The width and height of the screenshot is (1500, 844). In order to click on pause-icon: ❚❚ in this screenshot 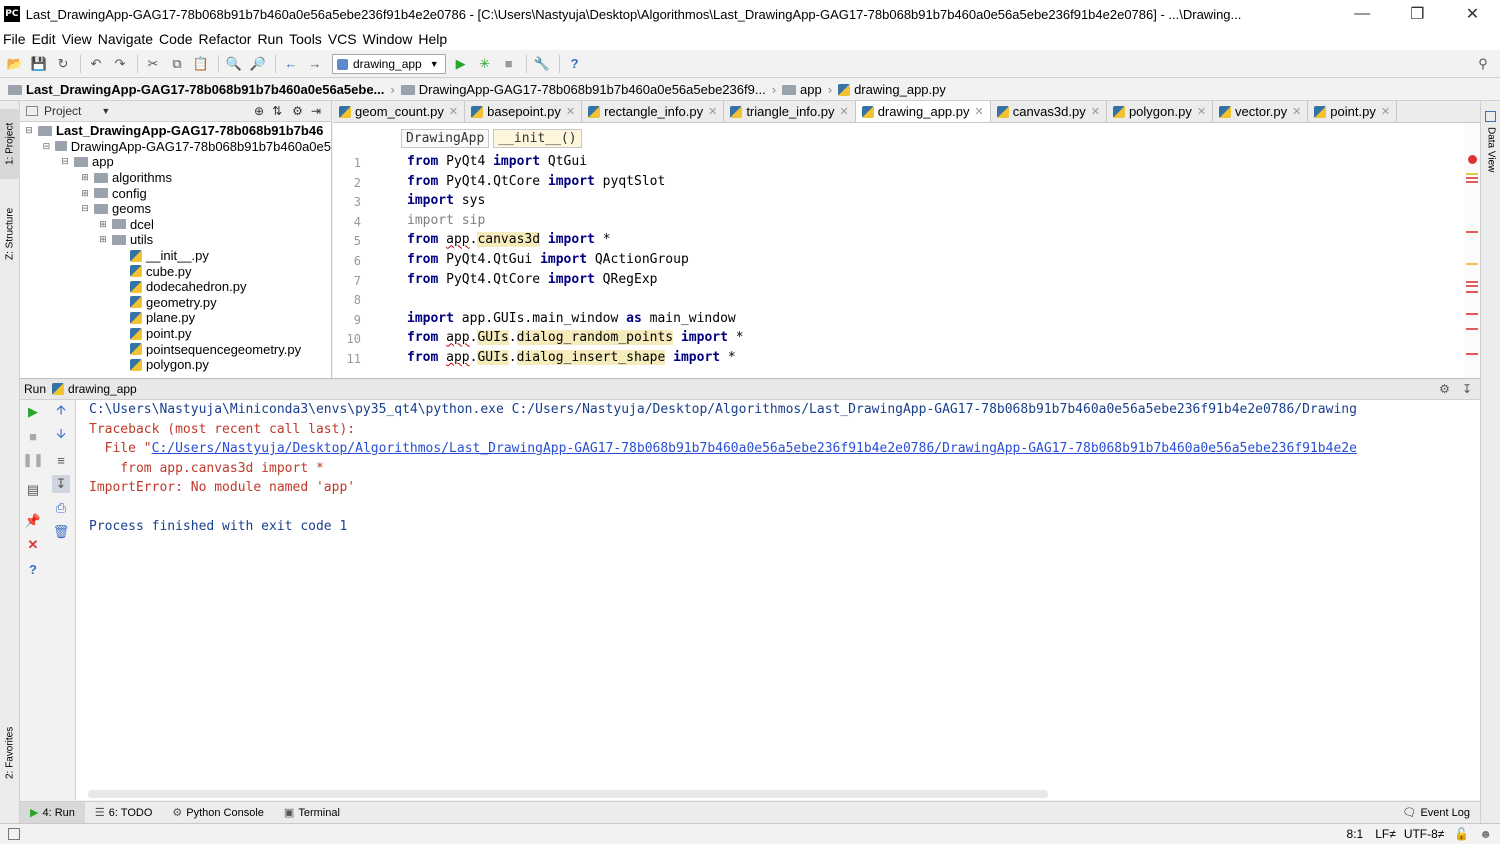, I will do `click(33, 460)`.